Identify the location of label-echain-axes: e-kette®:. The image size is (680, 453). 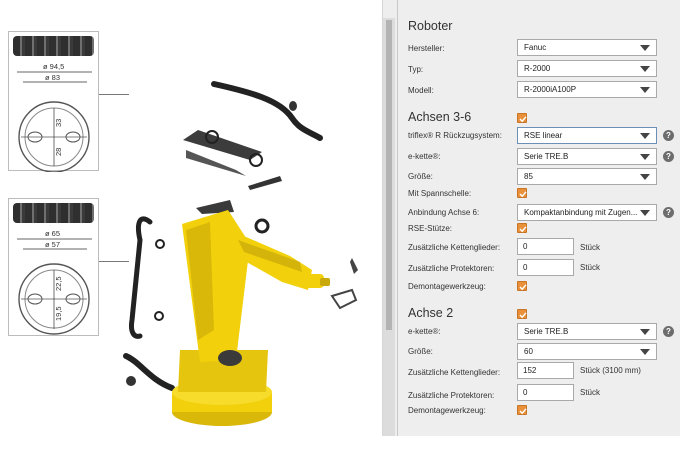
(424, 156).